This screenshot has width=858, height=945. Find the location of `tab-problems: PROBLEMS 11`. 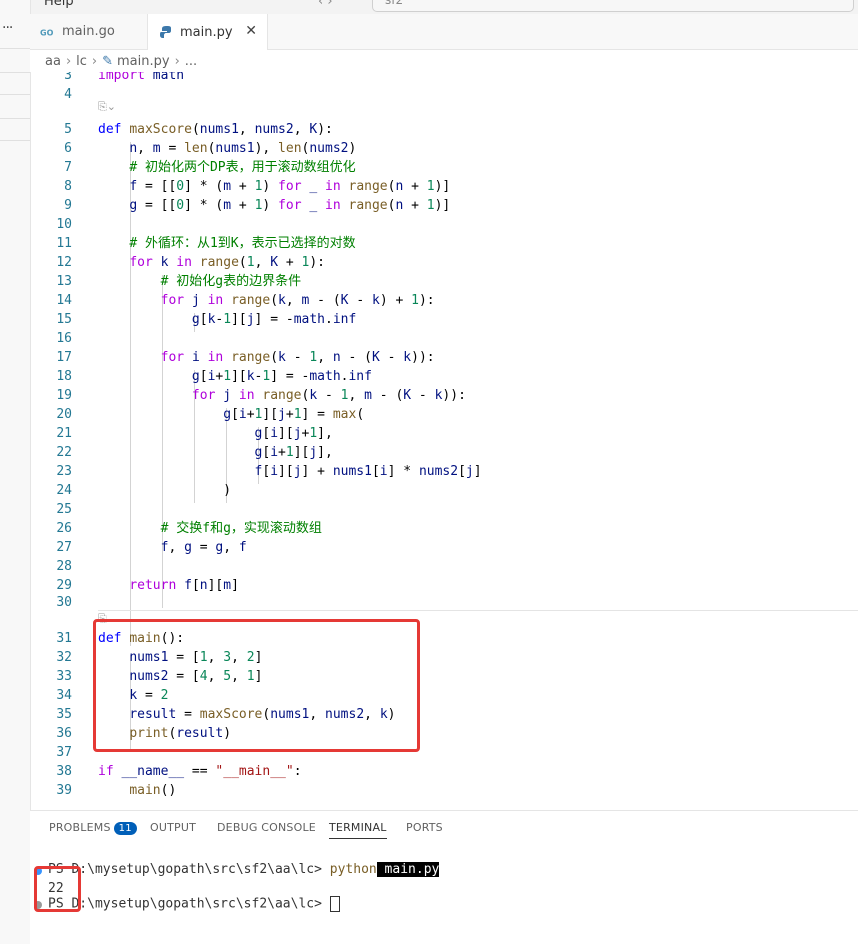

tab-problems: PROBLEMS 11 is located at coordinates (93, 828).